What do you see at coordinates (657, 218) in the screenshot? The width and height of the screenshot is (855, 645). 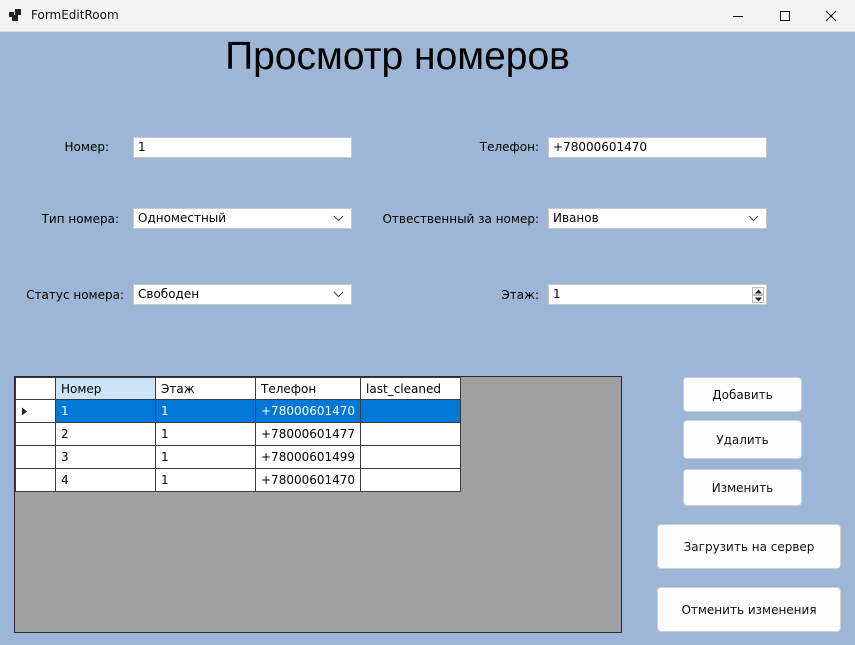 I see `responsible-select: Иванов` at bounding box center [657, 218].